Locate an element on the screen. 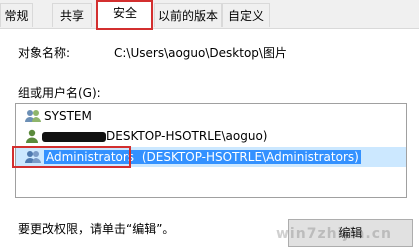 This screenshot has height=247, width=419. list-item: SYSTEM is located at coordinates (211, 116).